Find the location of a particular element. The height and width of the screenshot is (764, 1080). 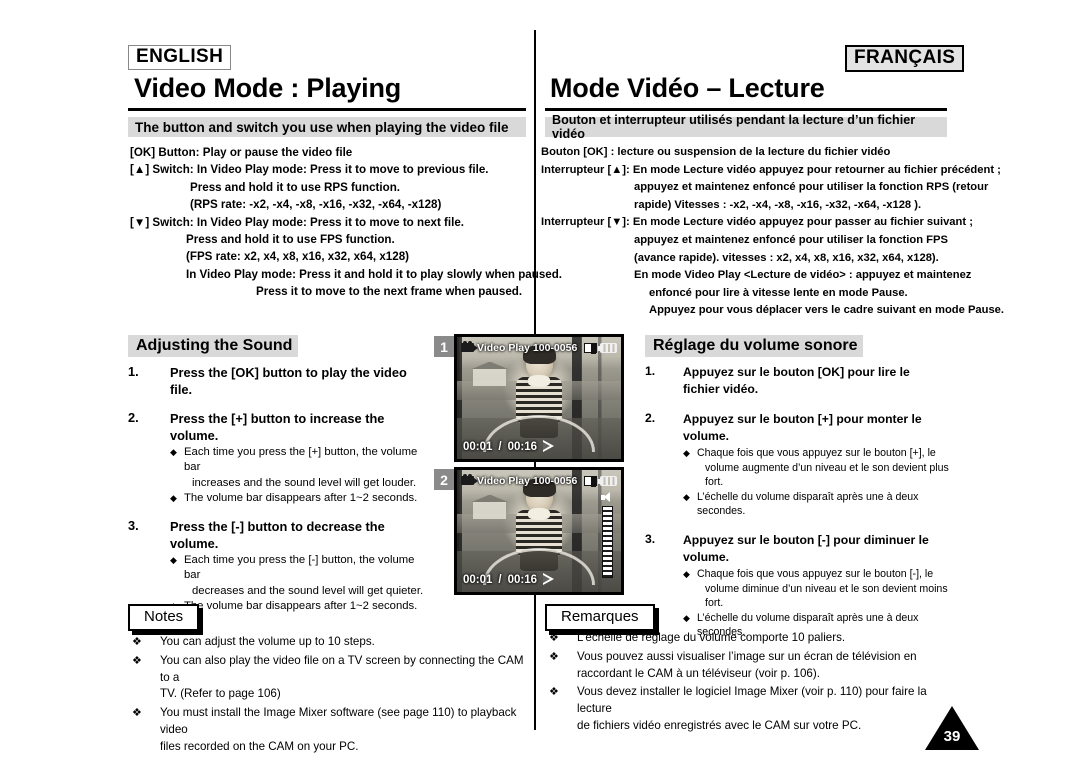

osd-top-bar-2: Video Play 100-0056 is located at coordinates (539, 480).